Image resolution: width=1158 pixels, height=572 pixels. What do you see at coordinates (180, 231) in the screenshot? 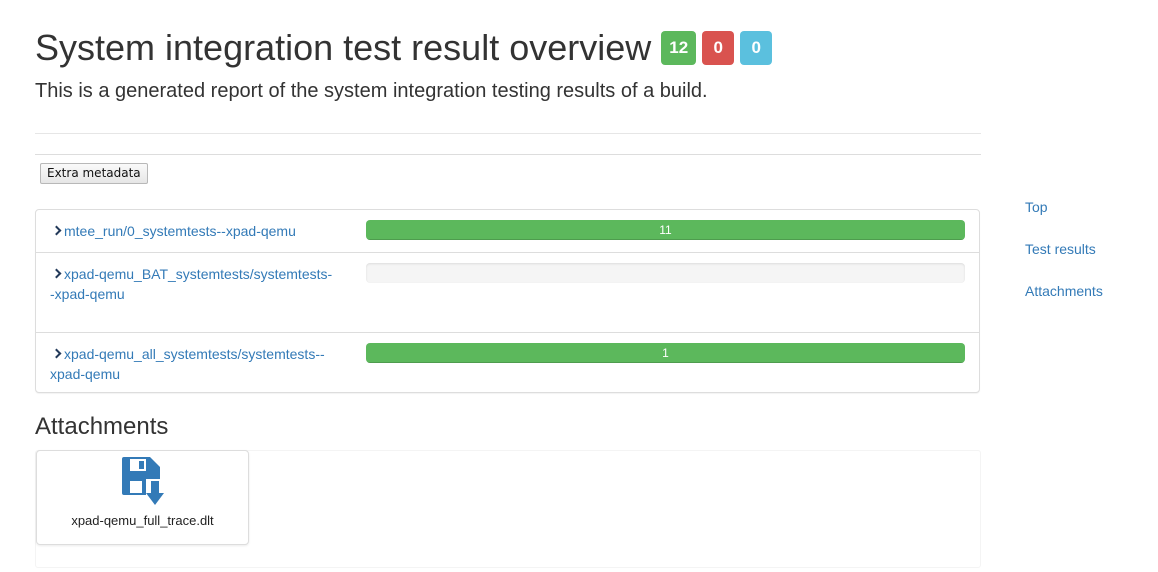
I see `result-row-label: mtee_run/0_systemtests--xpad-qemu` at bounding box center [180, 231].